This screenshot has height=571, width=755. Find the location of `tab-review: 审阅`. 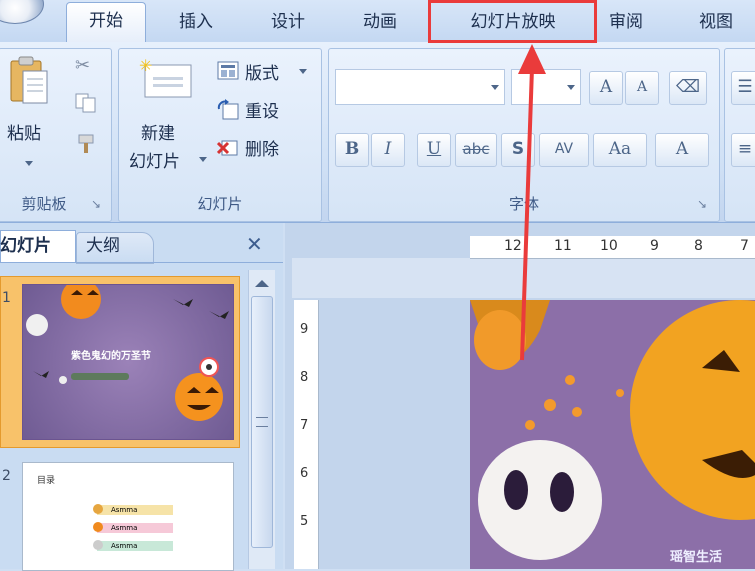

tab-review: 审阅 is located at coordinates (626, 22).